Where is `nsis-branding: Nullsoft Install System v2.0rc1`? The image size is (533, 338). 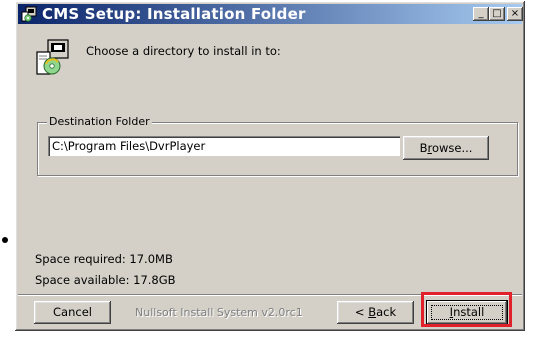
nsis-branding: Nullsoft Install System v2.0rc1 is located at coordinates (219, 312).